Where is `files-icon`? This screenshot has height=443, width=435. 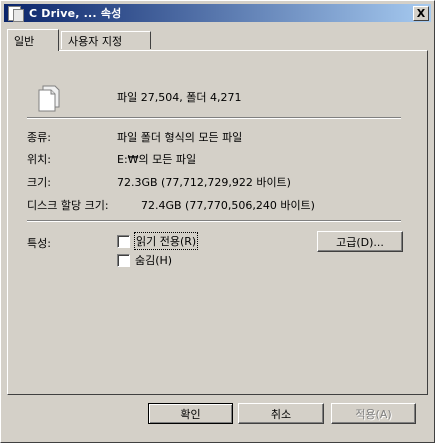 files-icon is located at coordinates (16, 13).